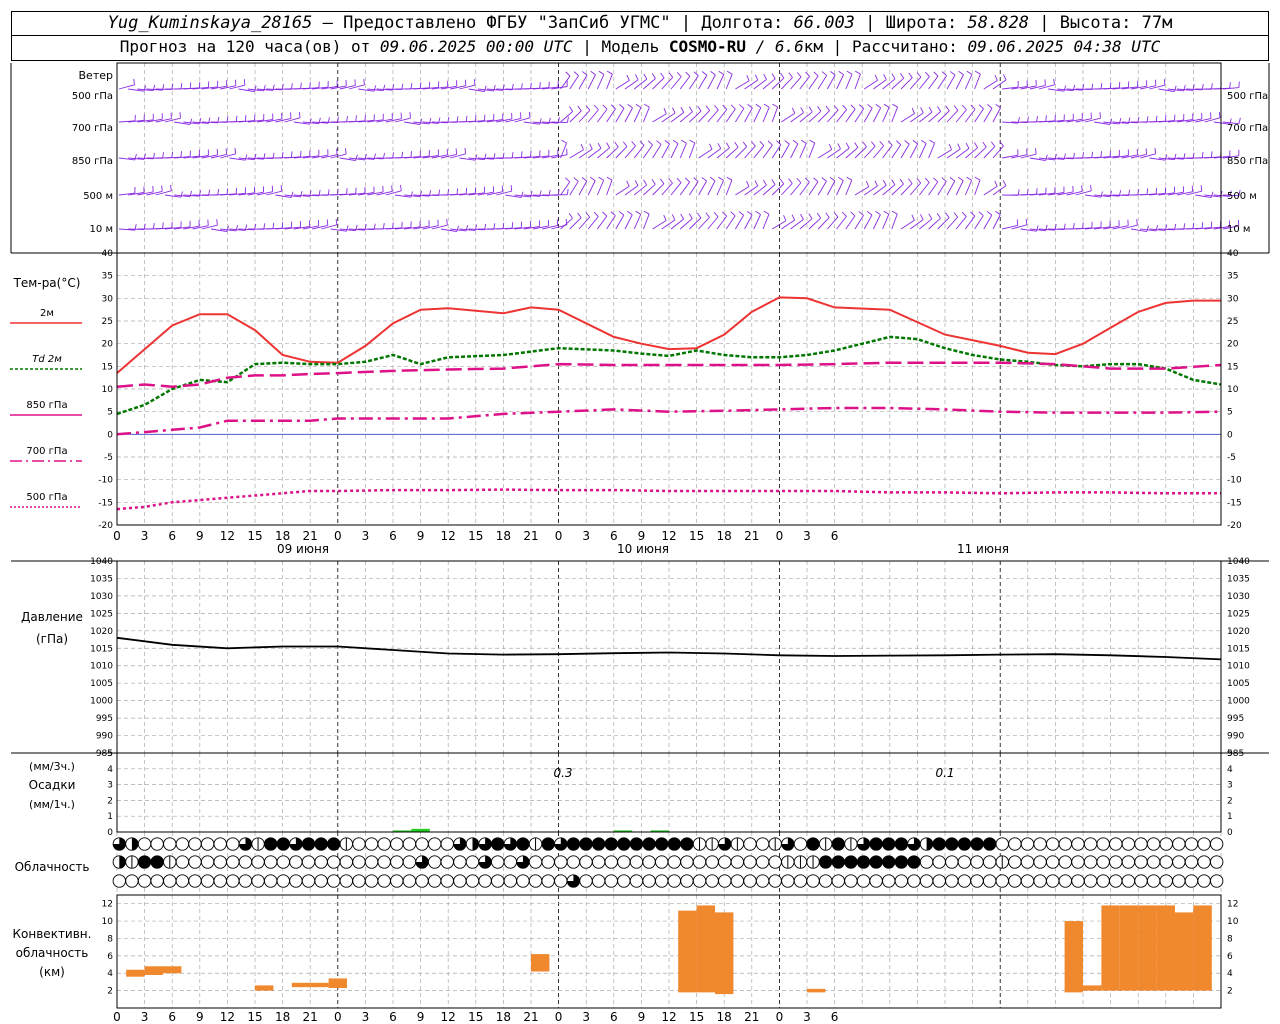  What do you see at coordinates (104, 719) in the screenshot?
I see `press-ytick-left: 995` at bounding box center [104, 719].